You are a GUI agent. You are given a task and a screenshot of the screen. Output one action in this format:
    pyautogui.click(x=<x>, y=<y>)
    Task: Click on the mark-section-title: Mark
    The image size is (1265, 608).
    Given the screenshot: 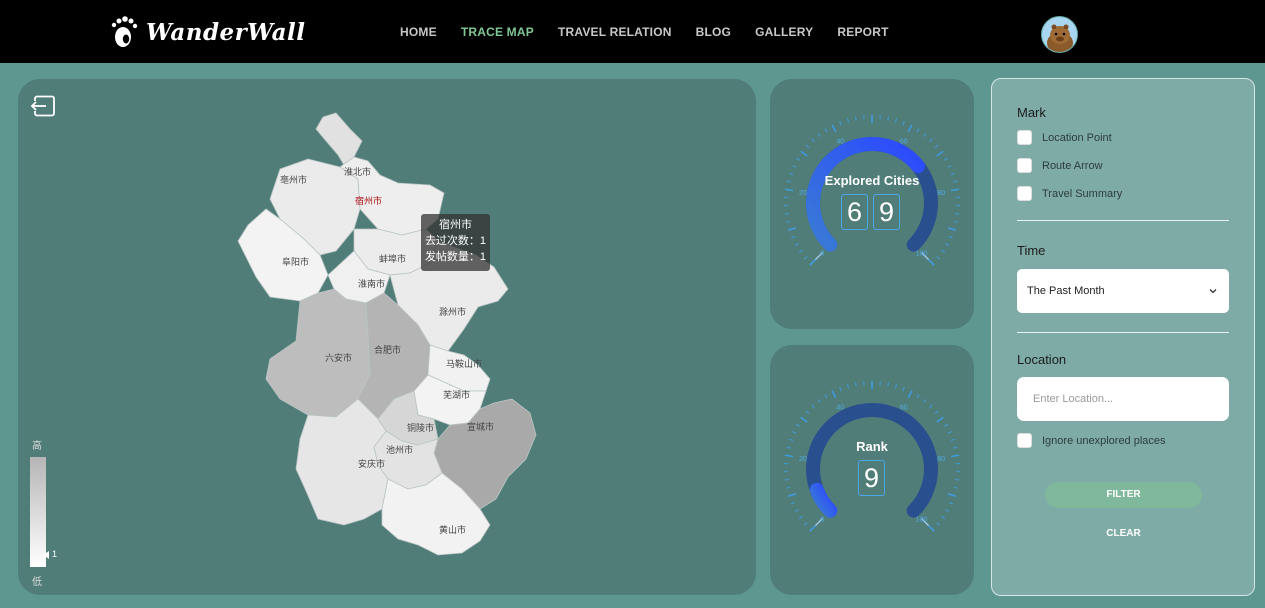 What is the action you would take?
    pyautogui.click(x=1031, y=112)
    